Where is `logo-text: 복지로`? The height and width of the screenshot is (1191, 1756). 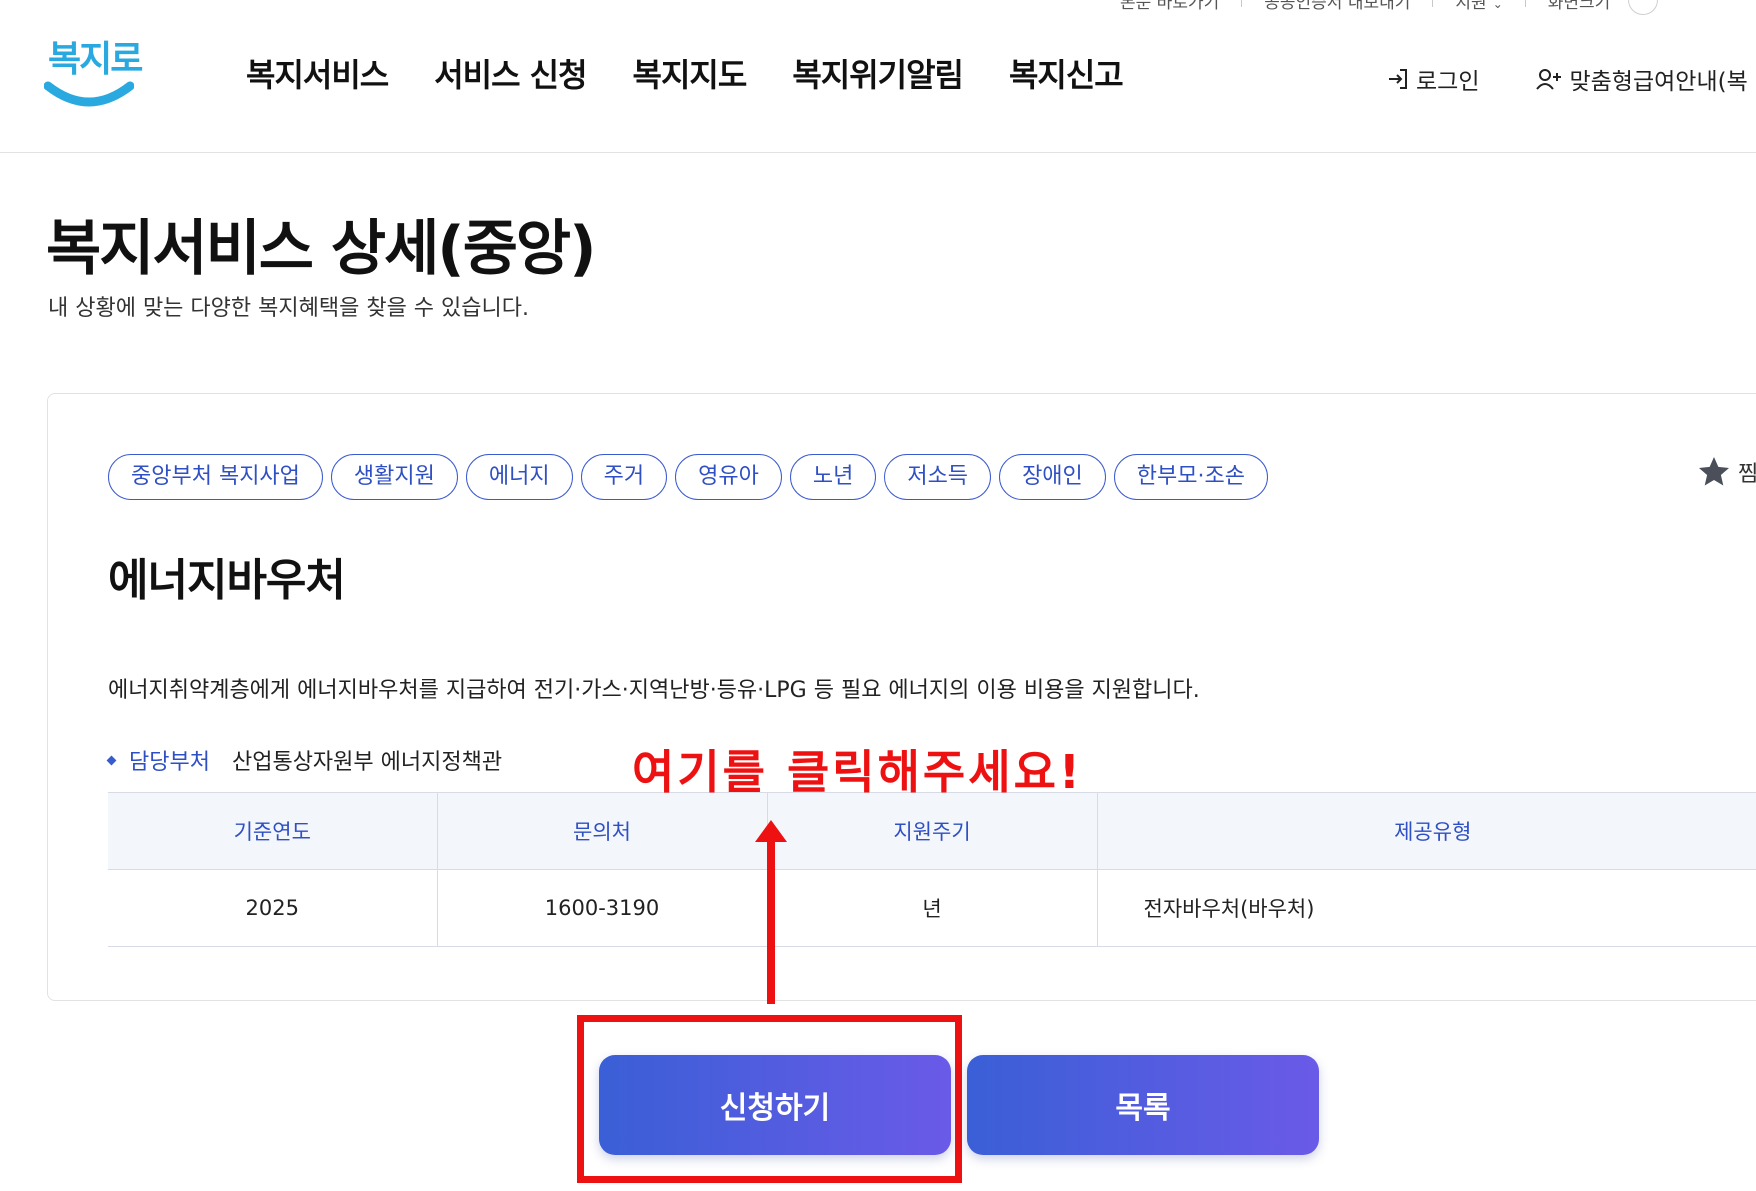
logo-text: 복지로 is located at coordinates (95, 59).